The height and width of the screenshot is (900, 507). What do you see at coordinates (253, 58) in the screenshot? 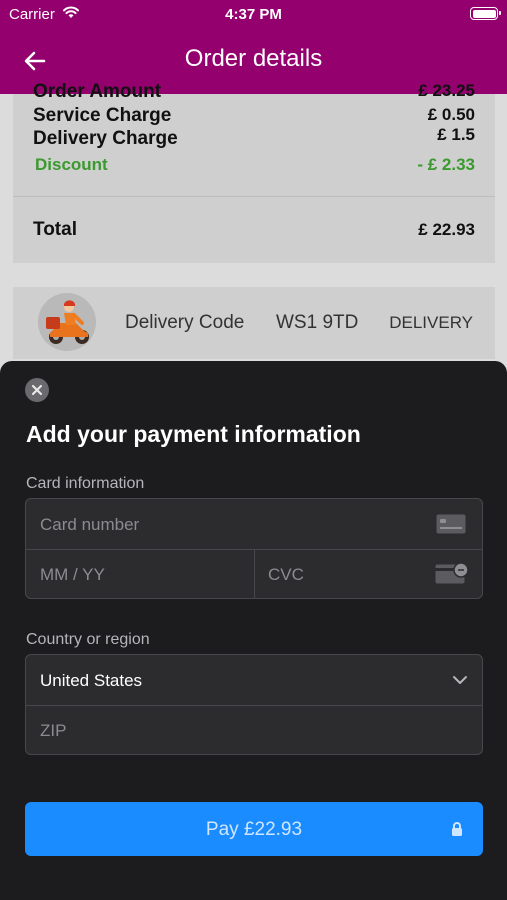
I see `page-title: Order details` at bounding box center [253, 58].